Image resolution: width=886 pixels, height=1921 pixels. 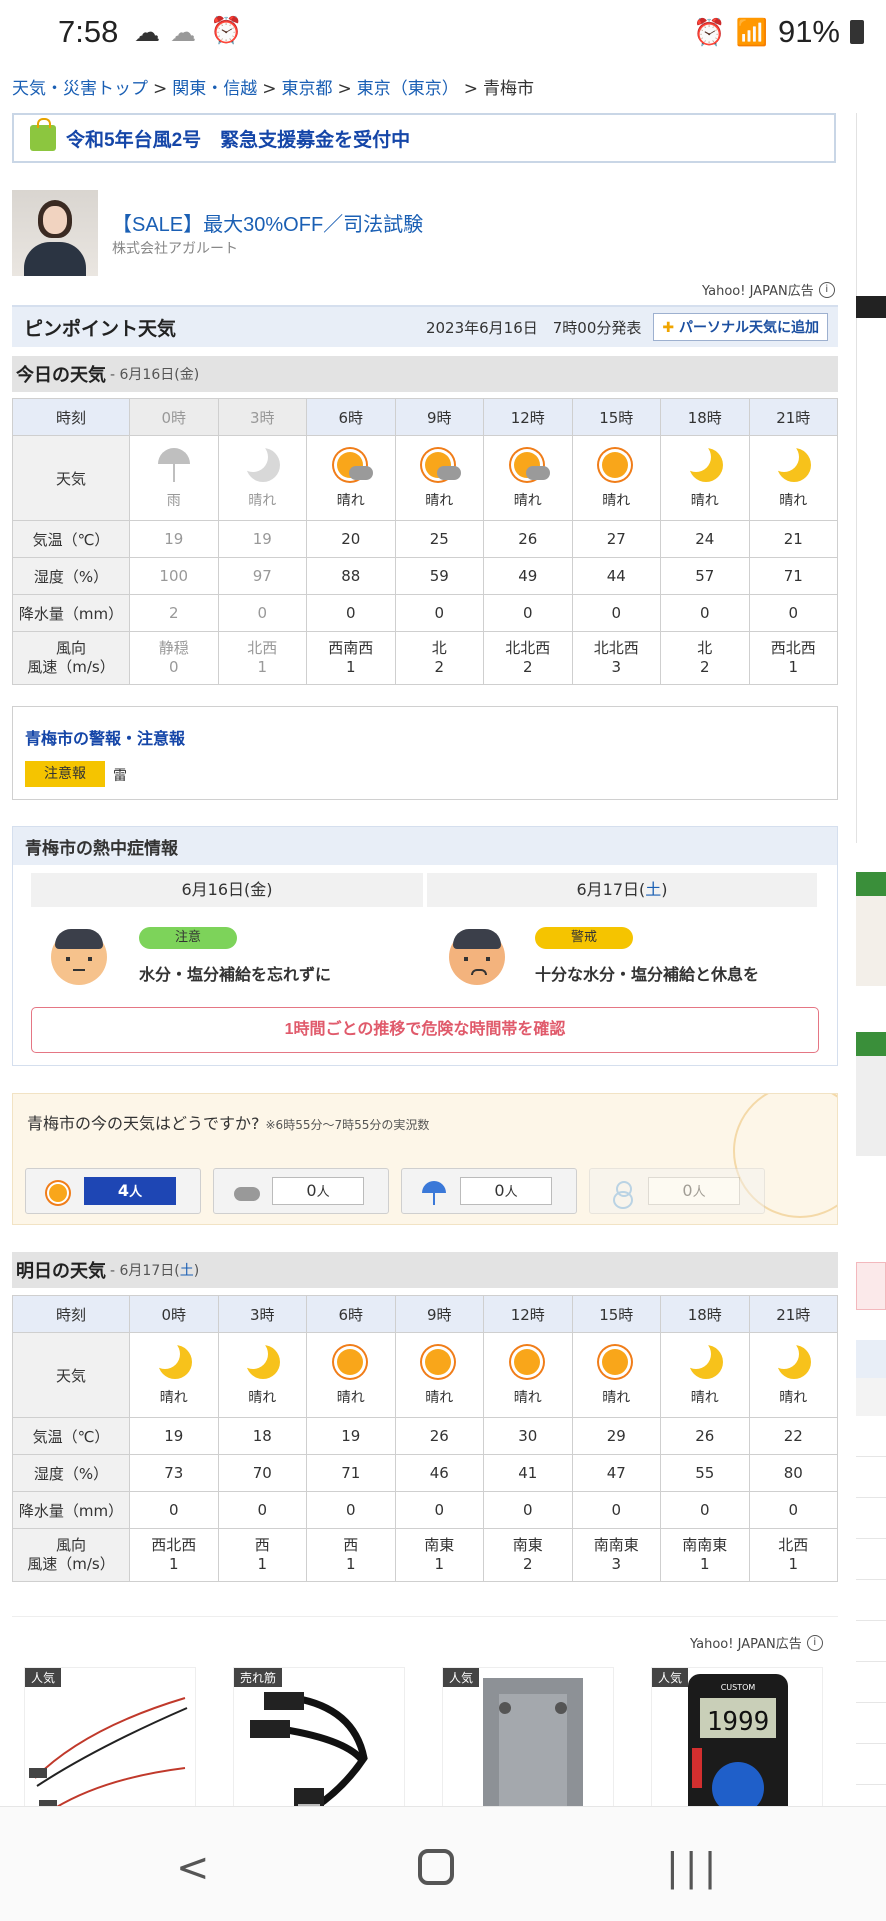 What do you see at coordinates (677, 1191) in the screenshot?
I see `vote-snow-button: 0人` at bounding box center [677, 1191].